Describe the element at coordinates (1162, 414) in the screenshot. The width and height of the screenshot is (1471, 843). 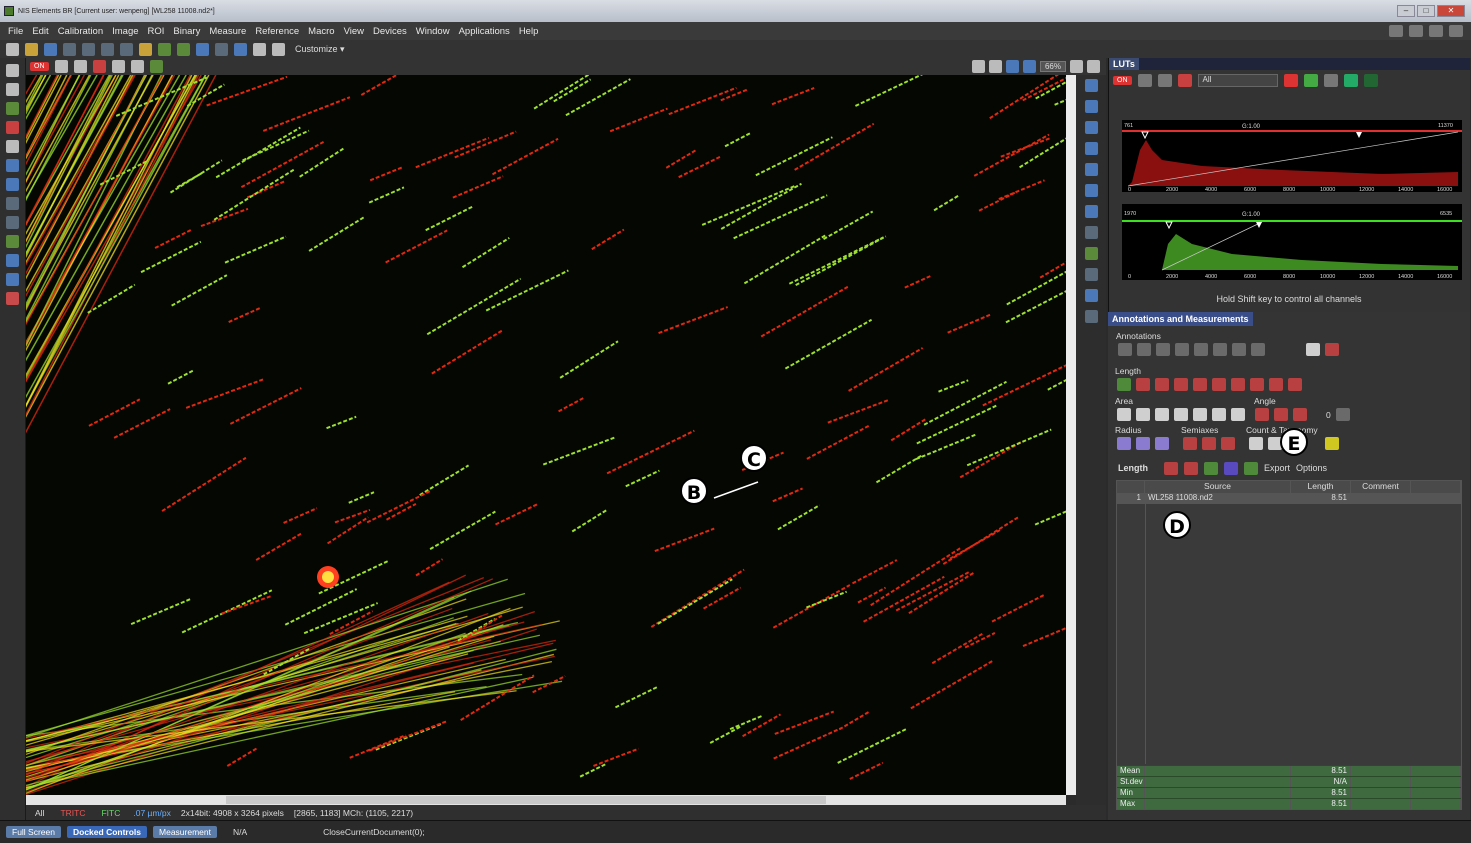
I see `ellipse-area-icon` at that location.